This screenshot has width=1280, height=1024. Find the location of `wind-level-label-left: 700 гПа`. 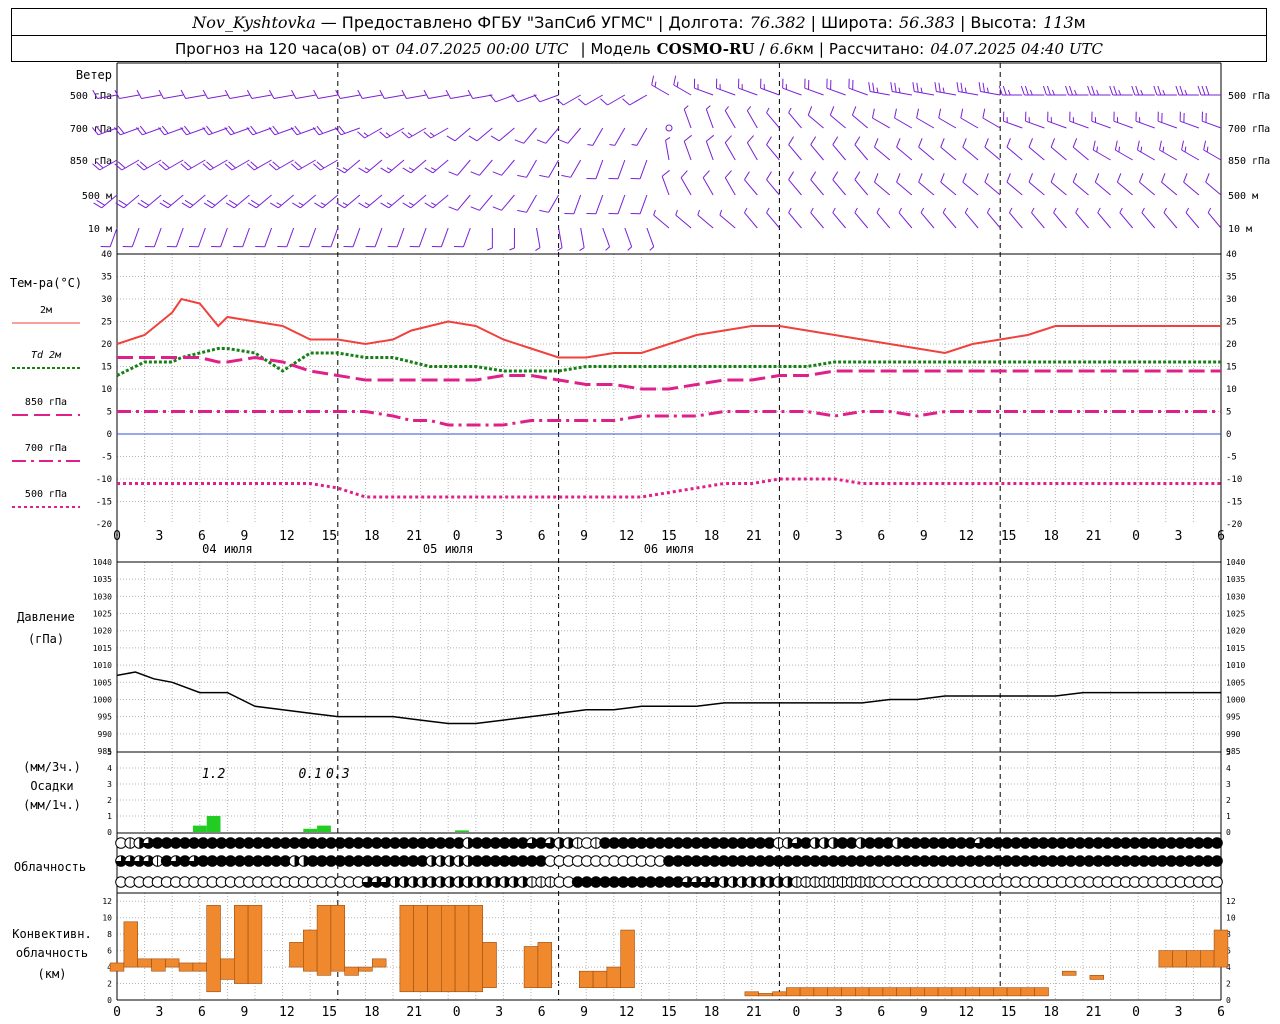

wind-level-label-left: 700 гПа is located at coordinates (91, 129).